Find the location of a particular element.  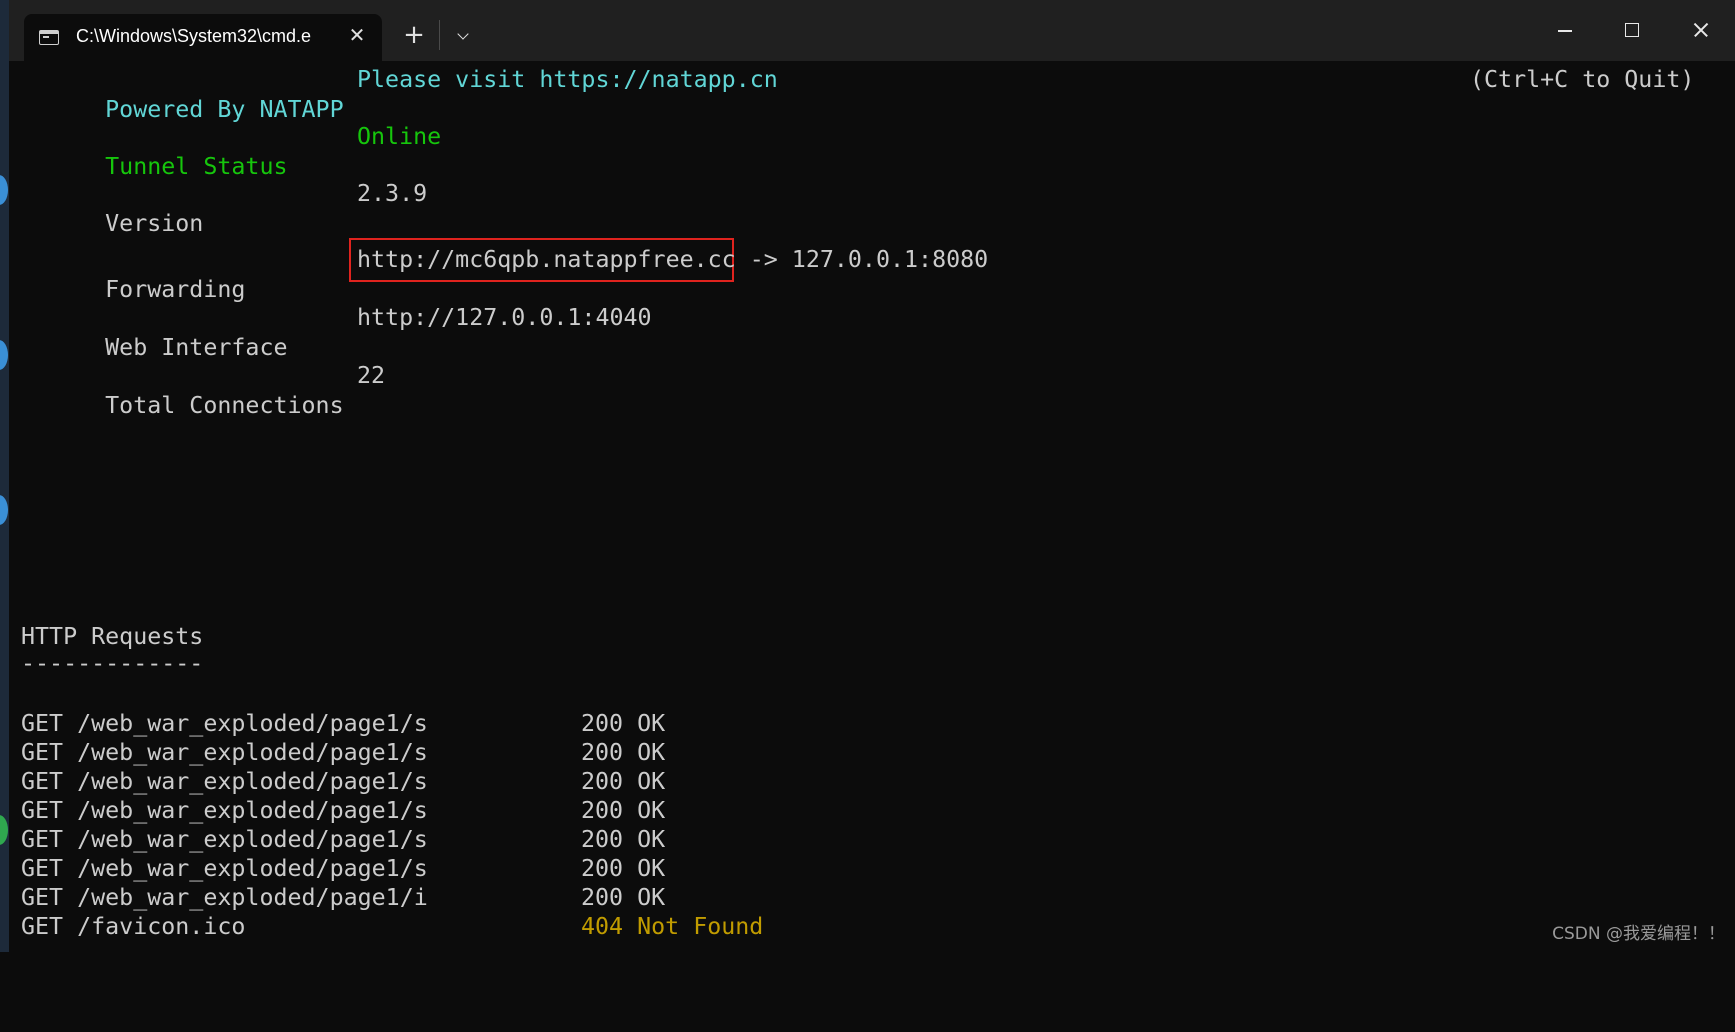

tunnel-status-line: Tunnel Status Online is located at coordinates (231, 151).